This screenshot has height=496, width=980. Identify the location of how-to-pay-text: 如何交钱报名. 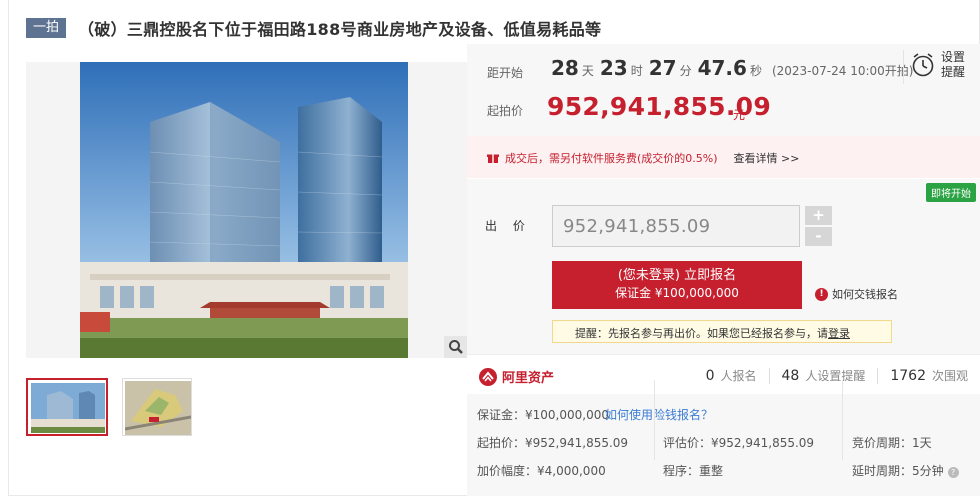
(865, 294).